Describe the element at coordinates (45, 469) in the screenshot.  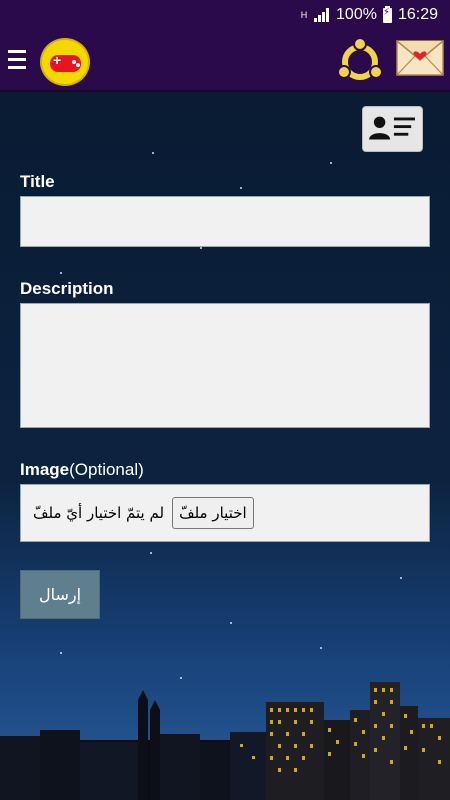
I see `image-label-text: Image` at that location.